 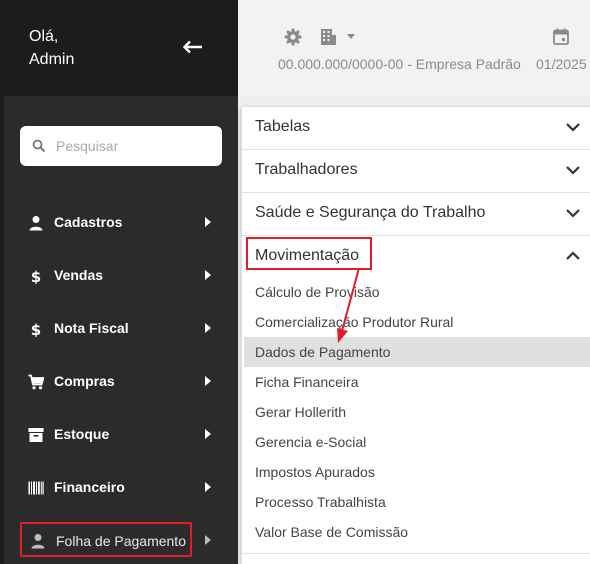 What do you see at coordinates (323, 352) in the screenshot?
I see `menu-item-label: Dados de Pagamento` at bounding box center [323, 352].